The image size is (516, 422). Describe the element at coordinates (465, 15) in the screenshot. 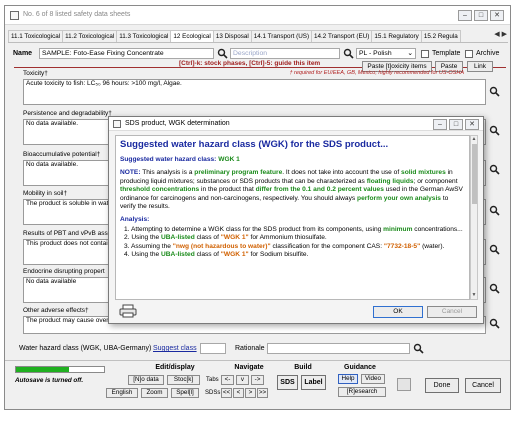

I see `minimize-button: –` at that location.